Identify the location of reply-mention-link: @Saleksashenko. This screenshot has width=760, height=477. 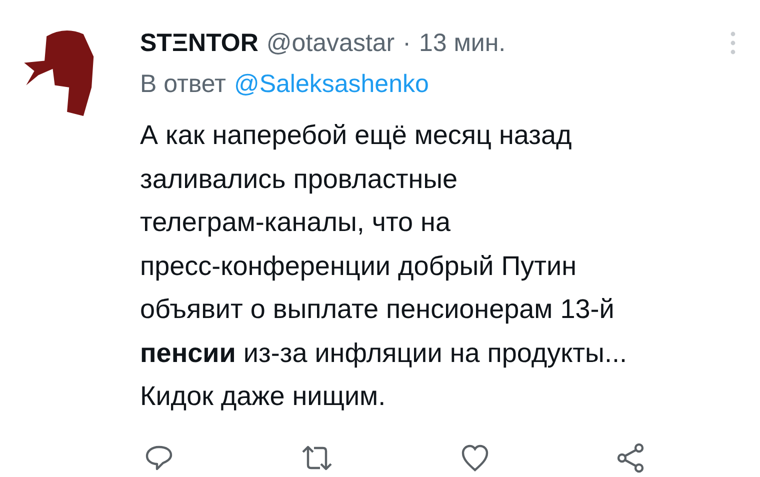
(331, 84).